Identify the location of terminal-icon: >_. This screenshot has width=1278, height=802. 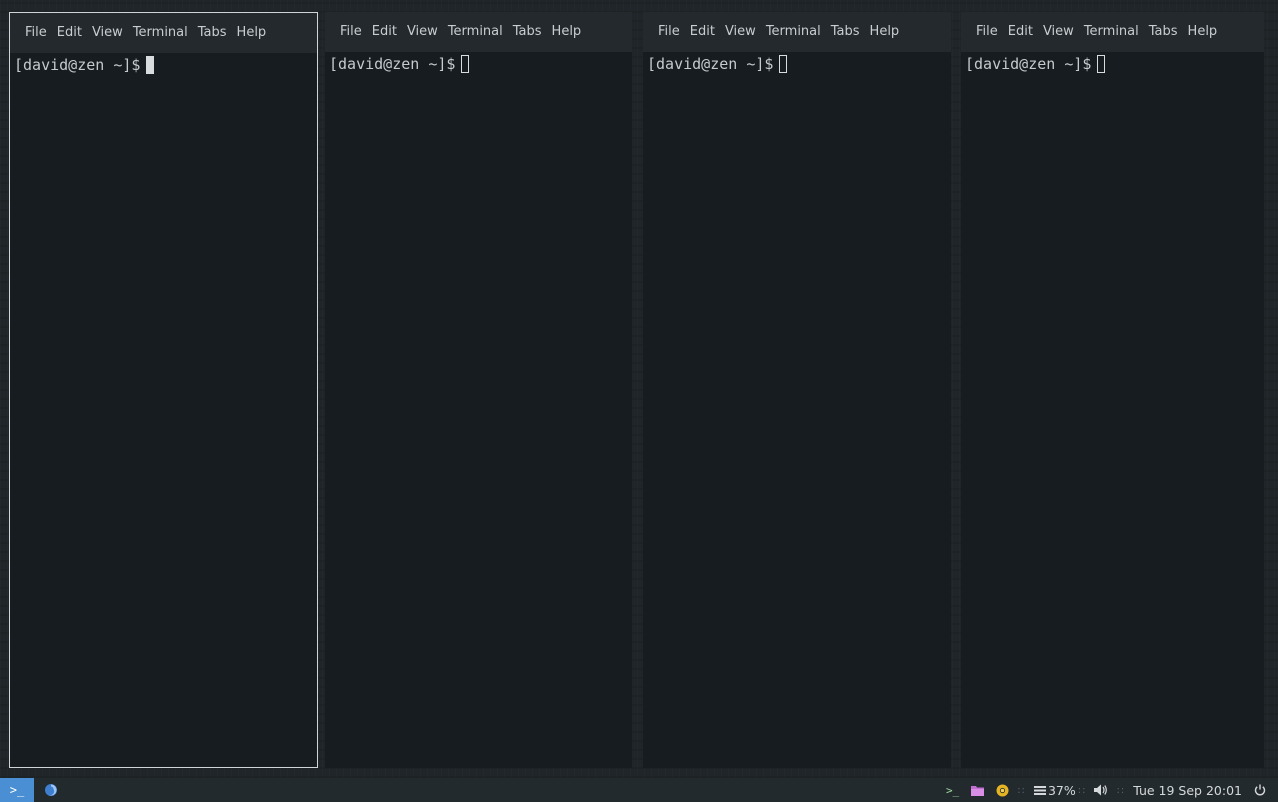
(952, 790).